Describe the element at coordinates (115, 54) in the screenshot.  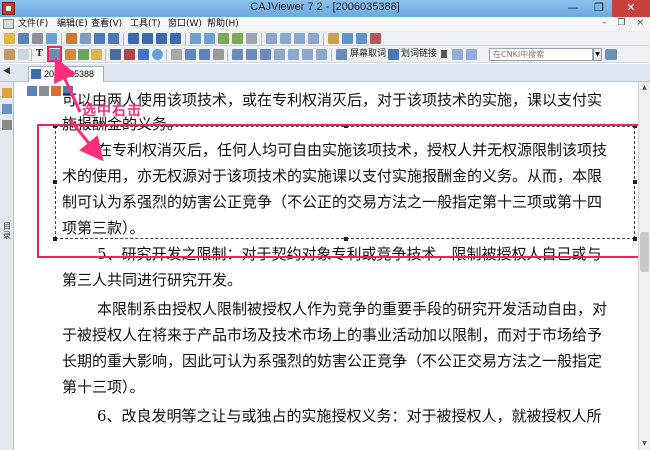
I see `pencil-icon` at that location.